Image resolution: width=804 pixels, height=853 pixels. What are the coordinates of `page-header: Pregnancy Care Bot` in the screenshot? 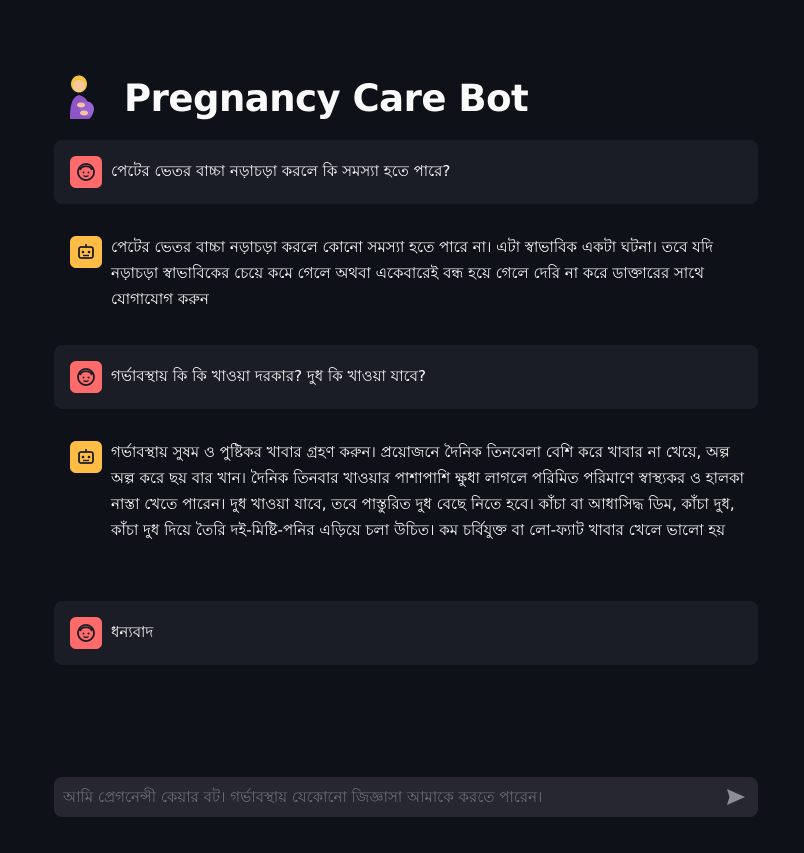 It's located at (296, 98).